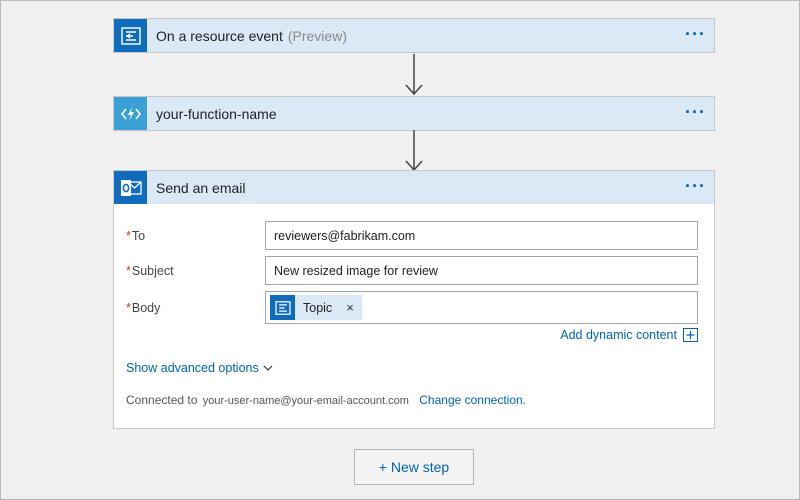  What do you see at coordinates (414, 467) in the screenshot?
I see `new-step-button: + New step` at bounding box center [414, 467].